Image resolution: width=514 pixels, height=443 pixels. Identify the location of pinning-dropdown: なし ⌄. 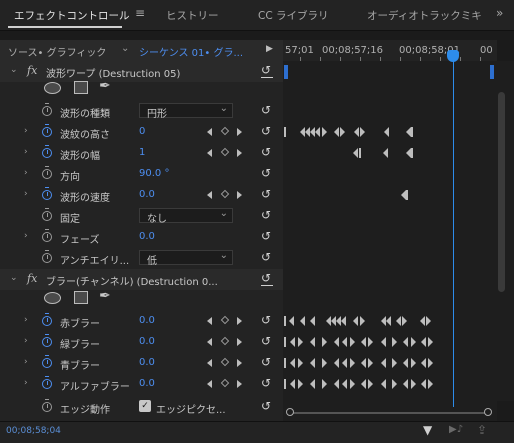
(186, 216).